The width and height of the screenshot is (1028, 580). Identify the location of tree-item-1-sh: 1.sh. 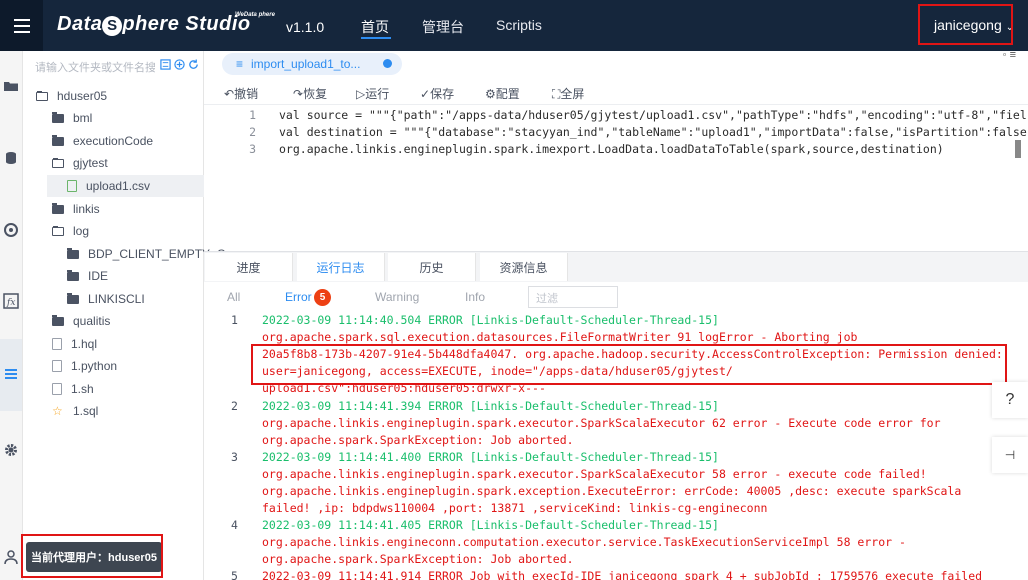
(73, 389).